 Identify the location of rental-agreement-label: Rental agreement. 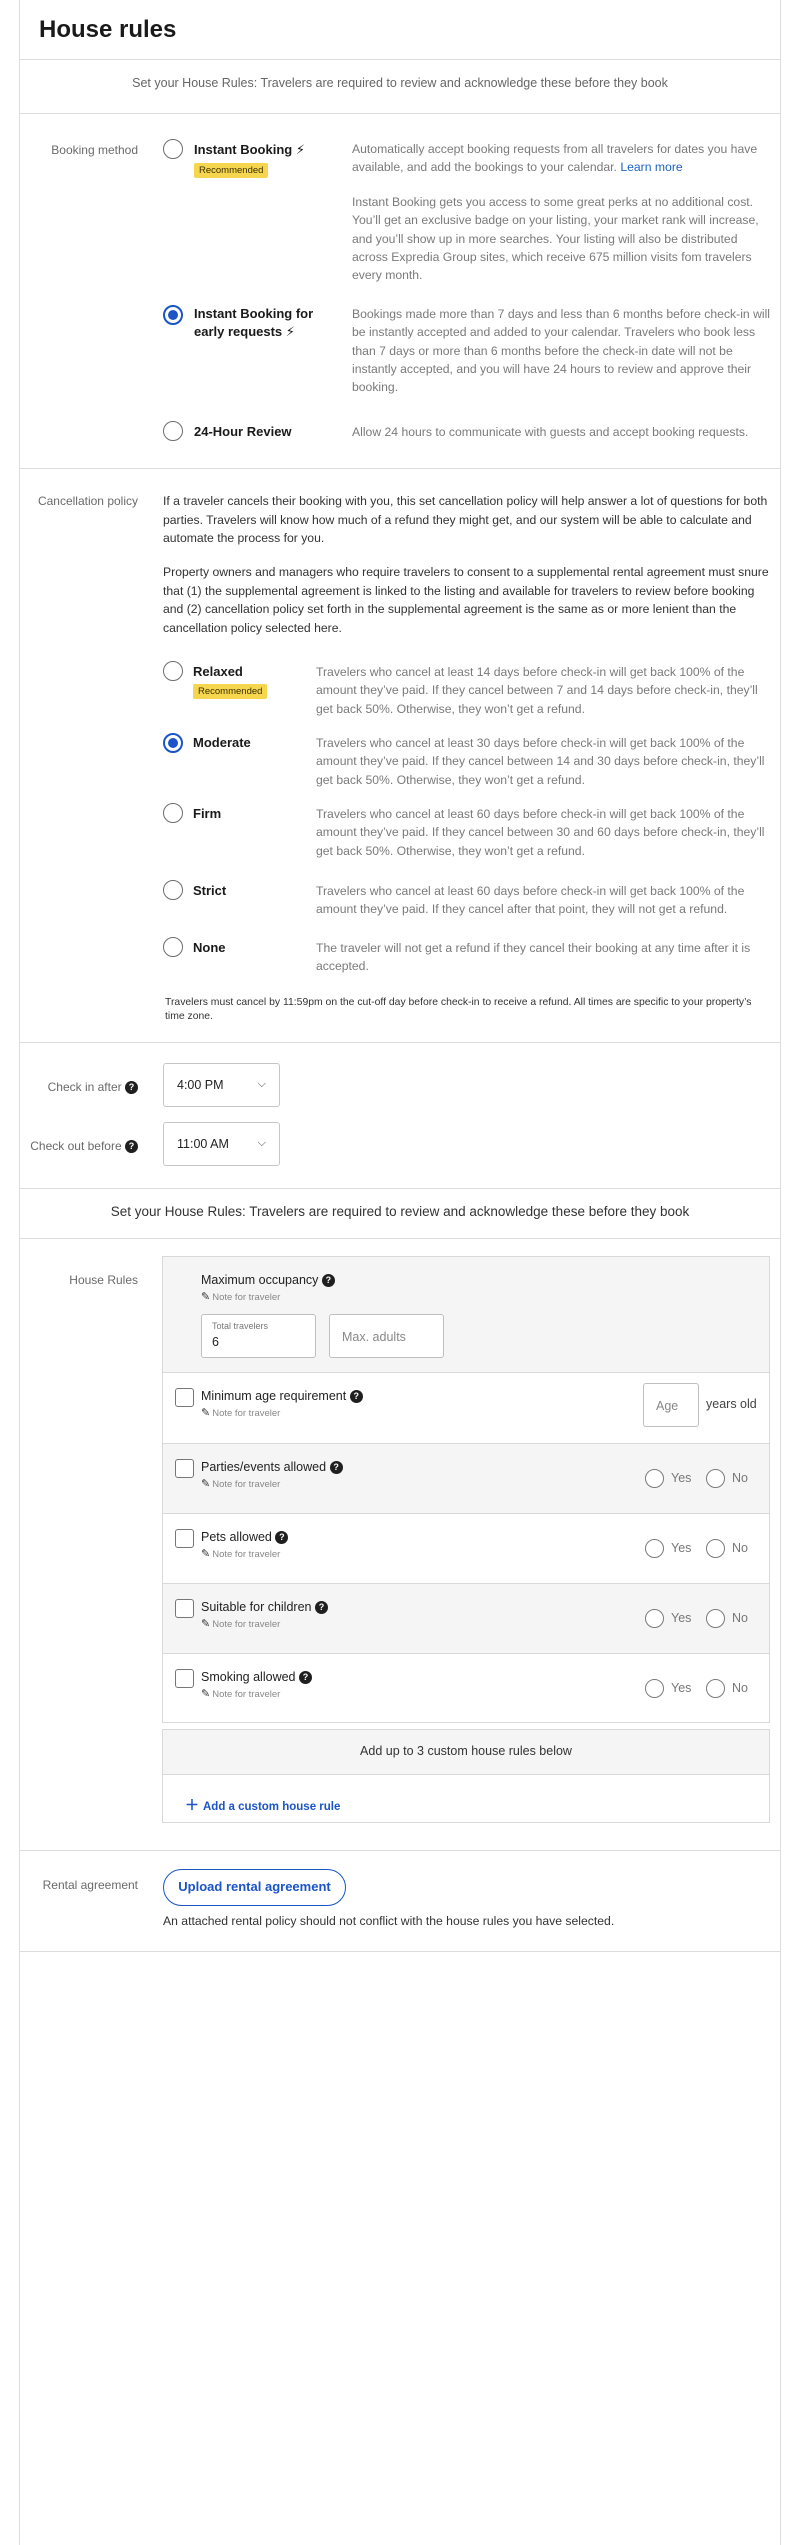
(90, 1885).